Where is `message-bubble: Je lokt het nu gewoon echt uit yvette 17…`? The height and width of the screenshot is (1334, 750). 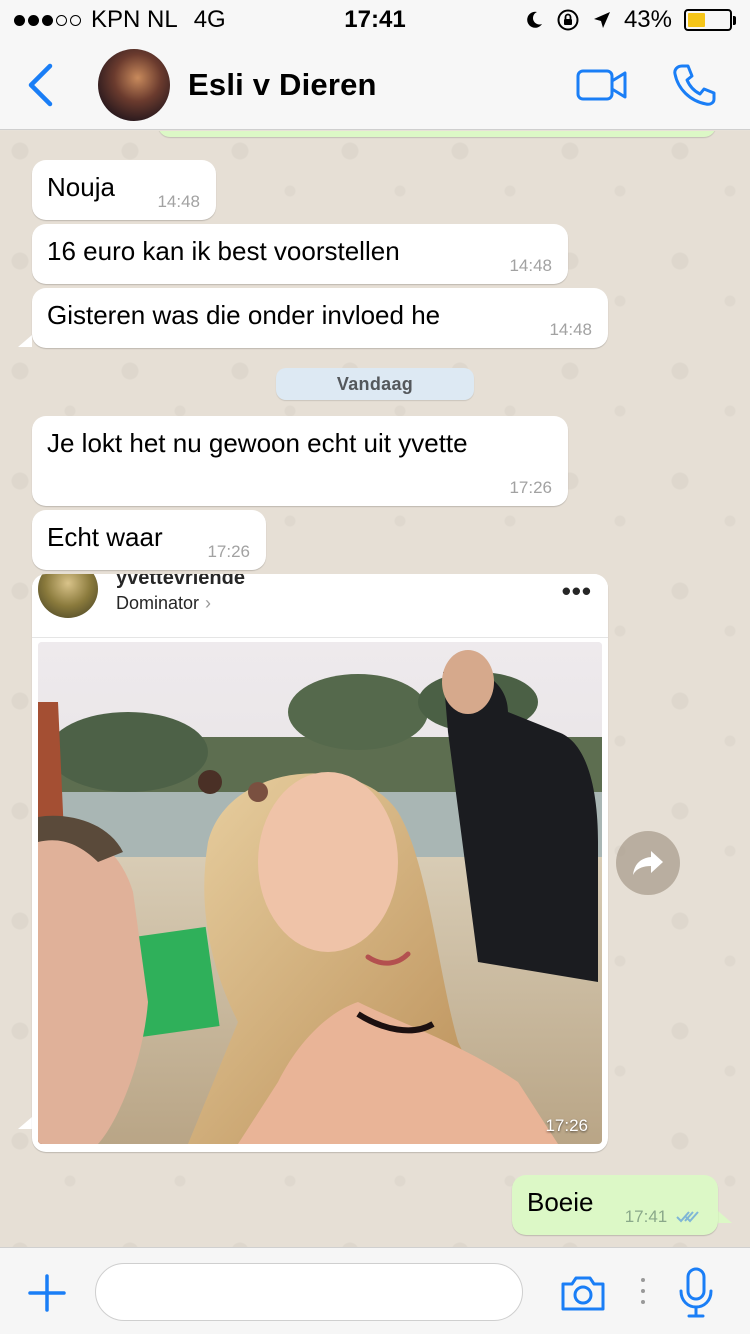 message-bubble: Je lokt het nu gewoon echt uit yvette 17… is located at coordinates (300, 461).